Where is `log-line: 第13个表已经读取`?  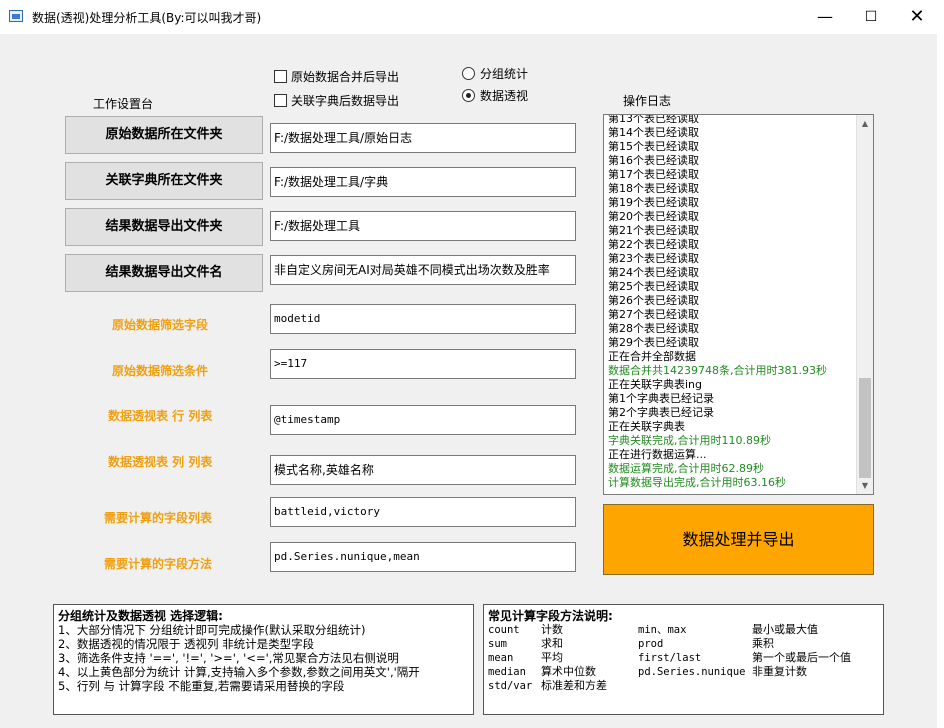
log-line: 第13个表已经读取 is located at coordinates (653, 119).